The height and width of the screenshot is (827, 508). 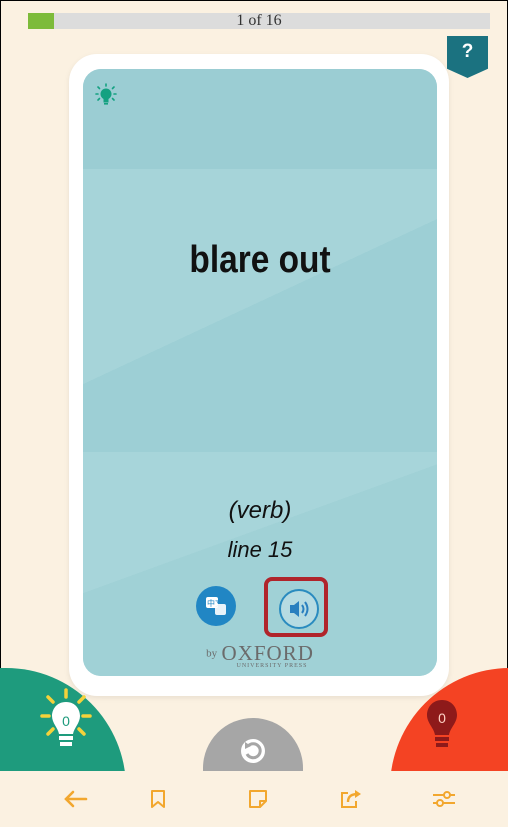 I want to click on nav-back, so click(x=75, y=799).